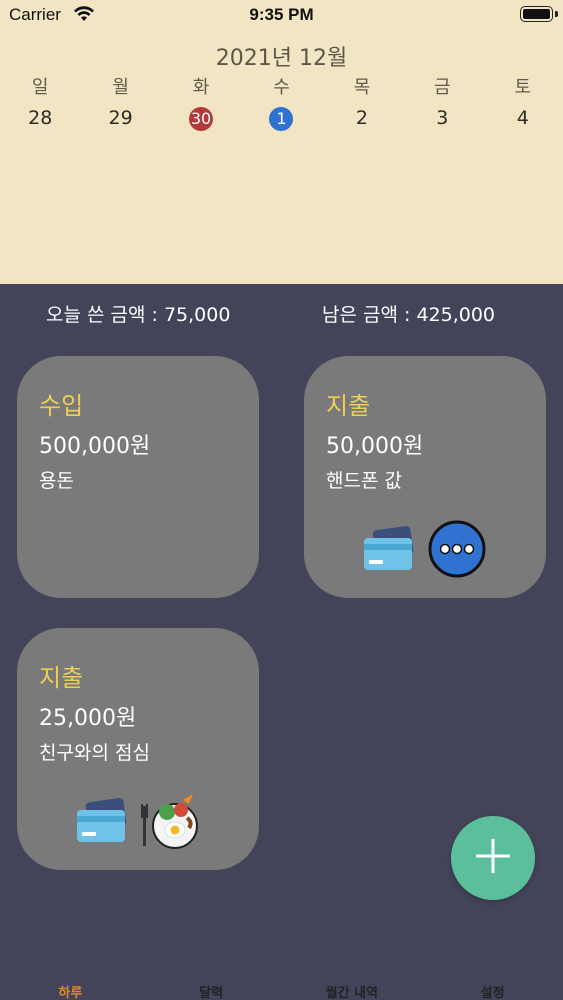  Describe the element at coordinates (70, 985) in the screenshot. I see `tab-day: 하루` at that location.